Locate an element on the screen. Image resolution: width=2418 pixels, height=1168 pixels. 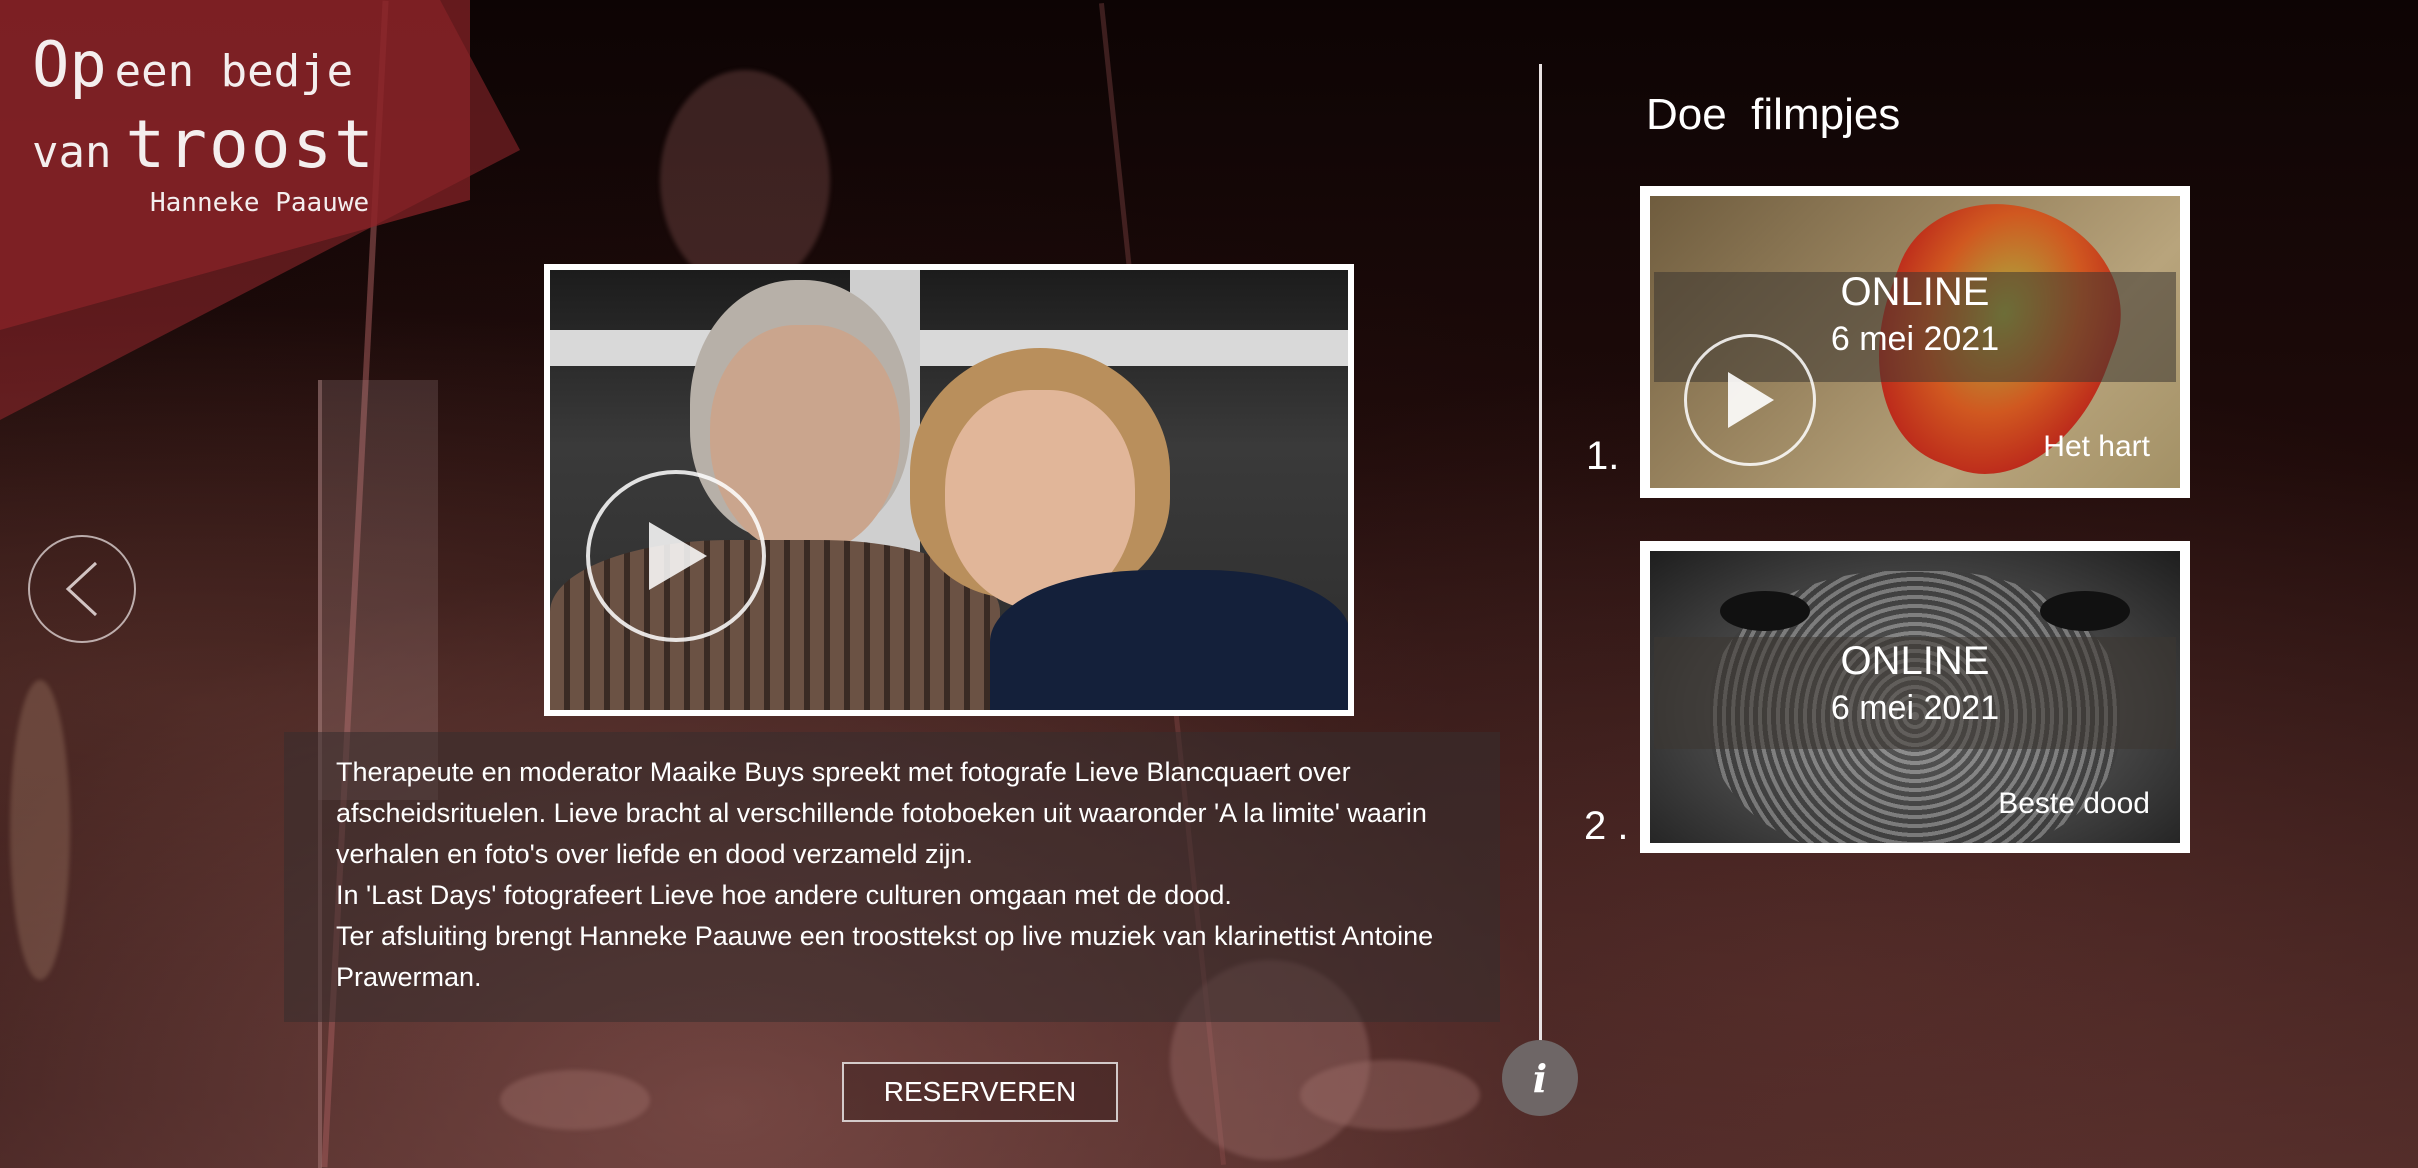
video-card-beste-dood: ONLINE 6 mei 2021 Beste dood is located at coordinates (1915, 697).